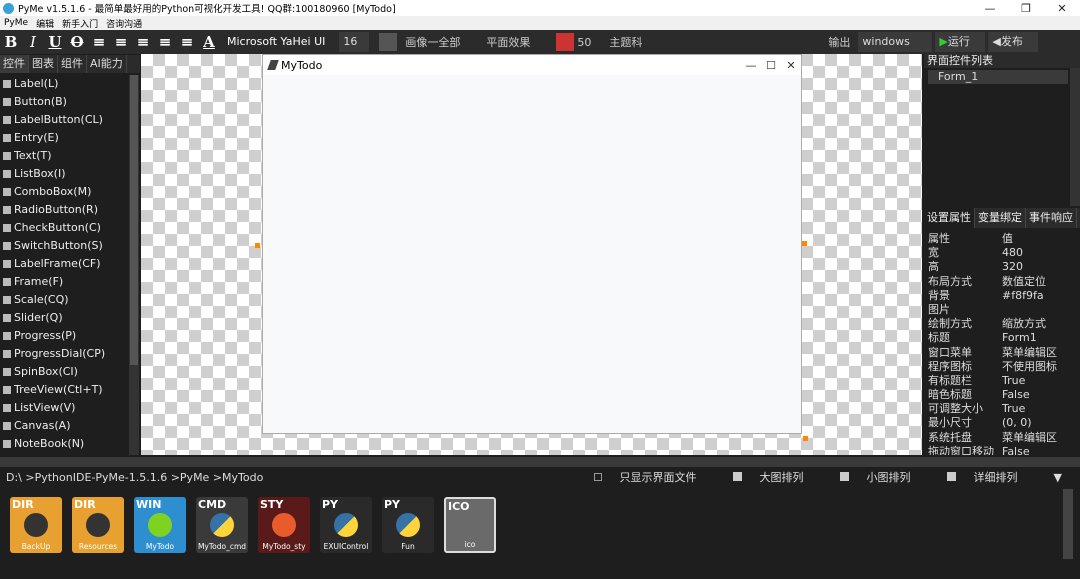 This screenshot has height=579, width=1080. What do you see at coordinates (209, 42) in the screenshot?
I see `font-color-button: A` at bounding box center [209, 42].